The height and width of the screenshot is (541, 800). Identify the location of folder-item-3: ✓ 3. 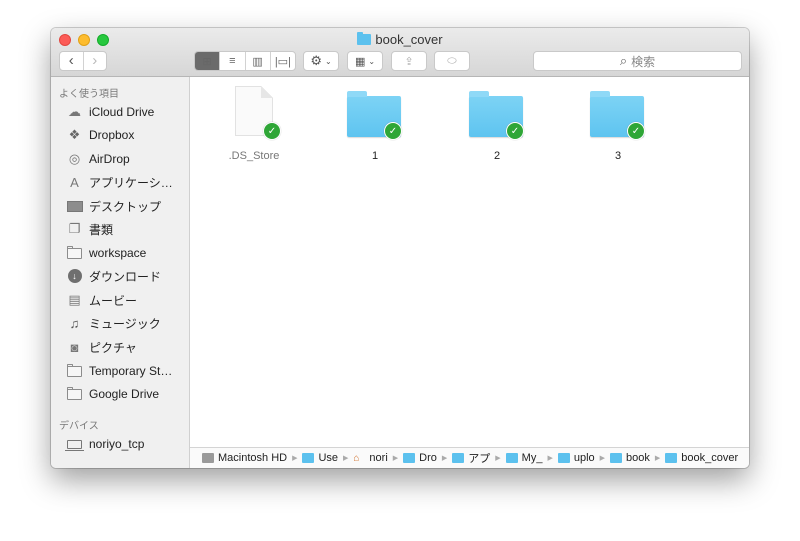
(618, 124).